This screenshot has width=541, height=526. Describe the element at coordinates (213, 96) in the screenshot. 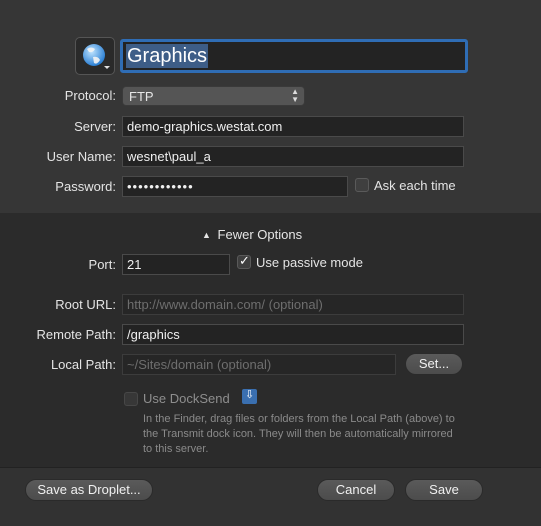

I see `protocol-select: FTP ▲ ▼` at that location.